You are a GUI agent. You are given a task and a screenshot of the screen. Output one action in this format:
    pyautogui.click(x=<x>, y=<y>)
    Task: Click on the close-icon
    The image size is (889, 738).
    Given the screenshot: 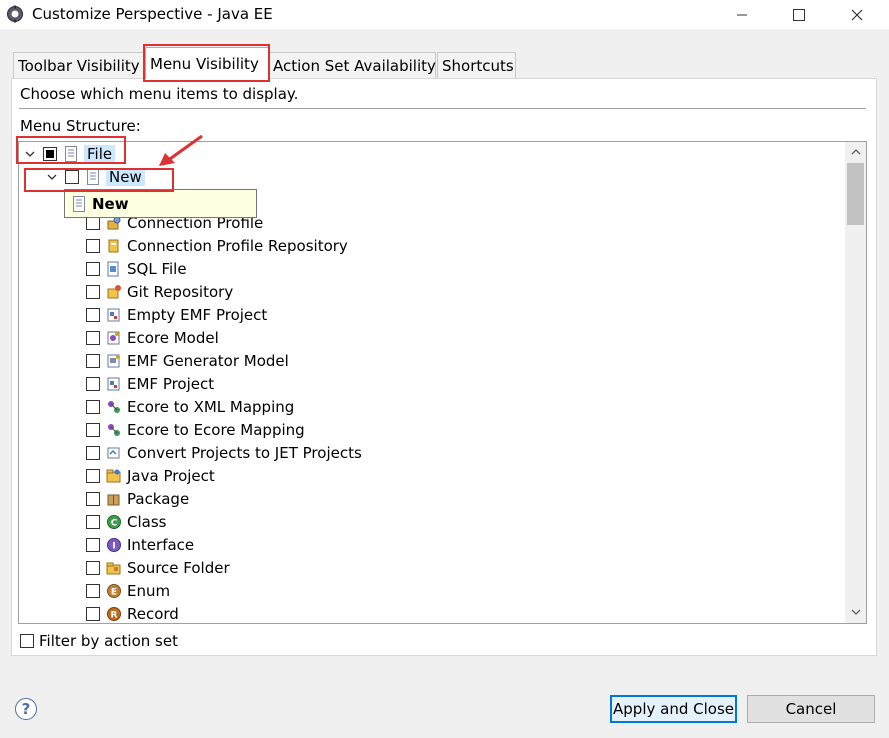 What is the action you would take?
    pyautogui.click(x=857, y=14)
    